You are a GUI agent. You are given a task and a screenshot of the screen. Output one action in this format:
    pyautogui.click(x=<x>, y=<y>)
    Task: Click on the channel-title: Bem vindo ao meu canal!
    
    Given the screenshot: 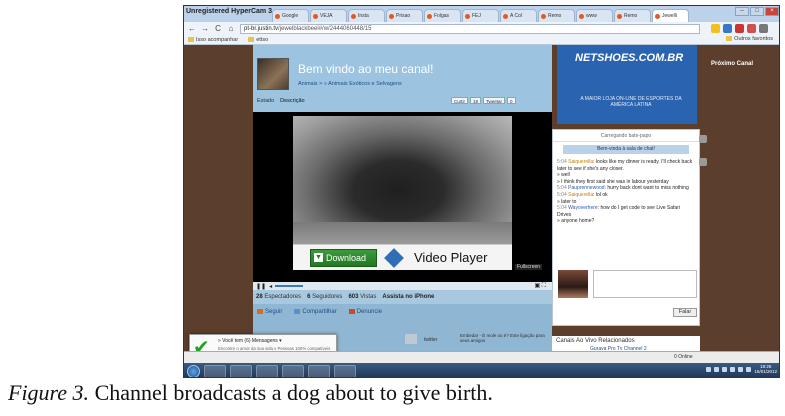 What is the action you would take?
    pyautogui.click(x=366, y=69)
    